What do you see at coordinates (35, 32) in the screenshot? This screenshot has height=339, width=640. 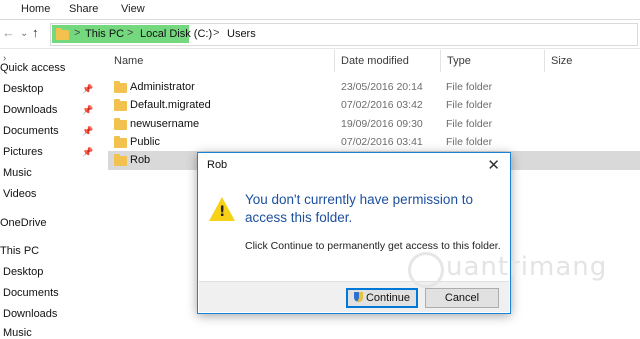 I see `up-icon: ↑` at bounding box center [35, 32].